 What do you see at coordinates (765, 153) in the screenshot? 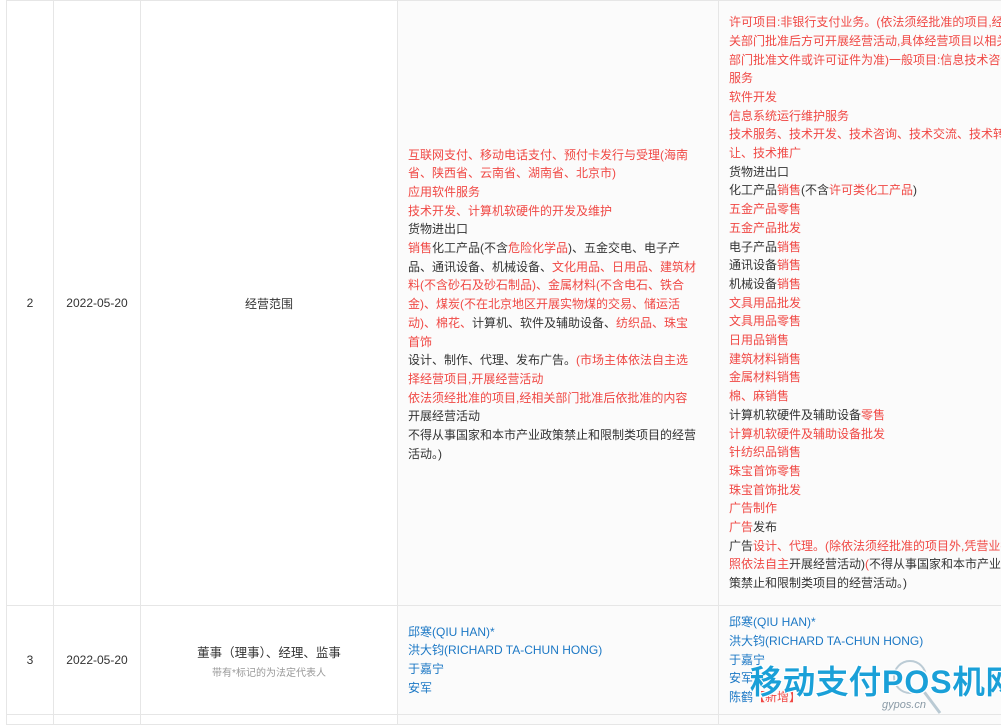
I see `text-segment: 让、技术推广` at bounding box center [765, 153].